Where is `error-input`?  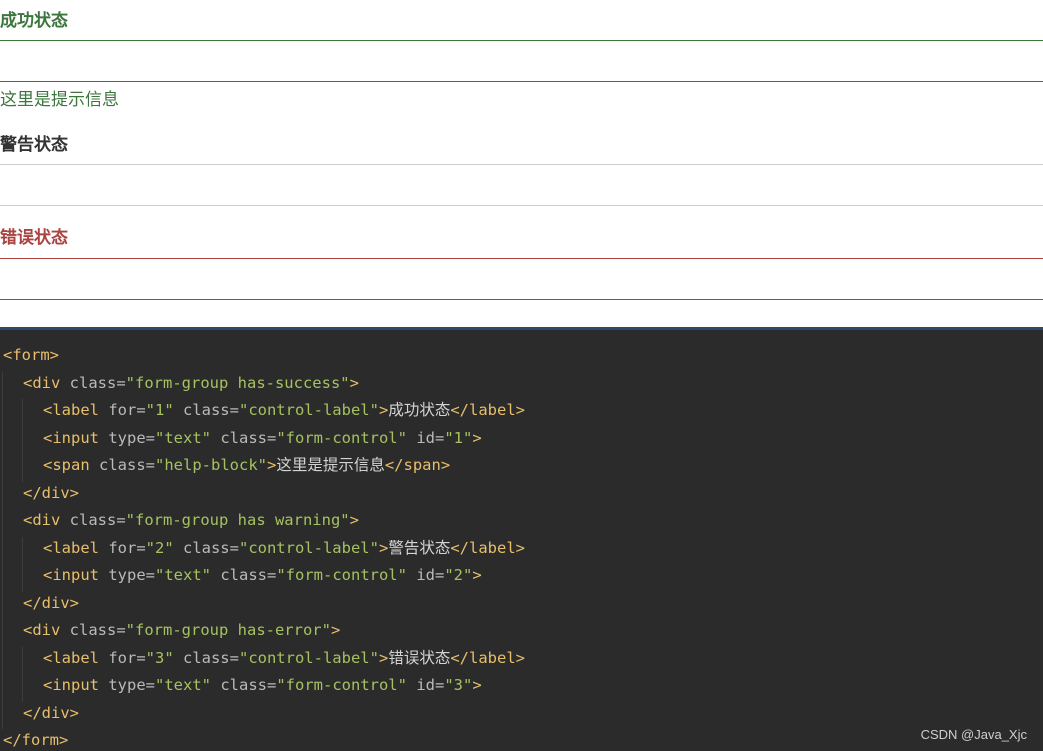 error-input is located at coordinates (521, 279).